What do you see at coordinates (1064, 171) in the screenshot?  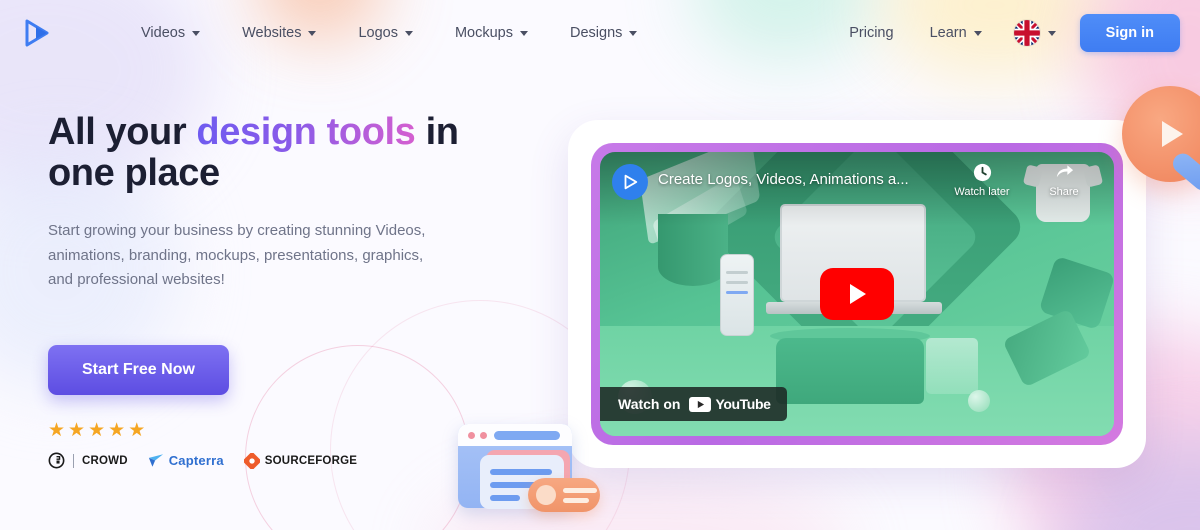 I see `share-arrow-icon` at bounding box center [1064, 171].